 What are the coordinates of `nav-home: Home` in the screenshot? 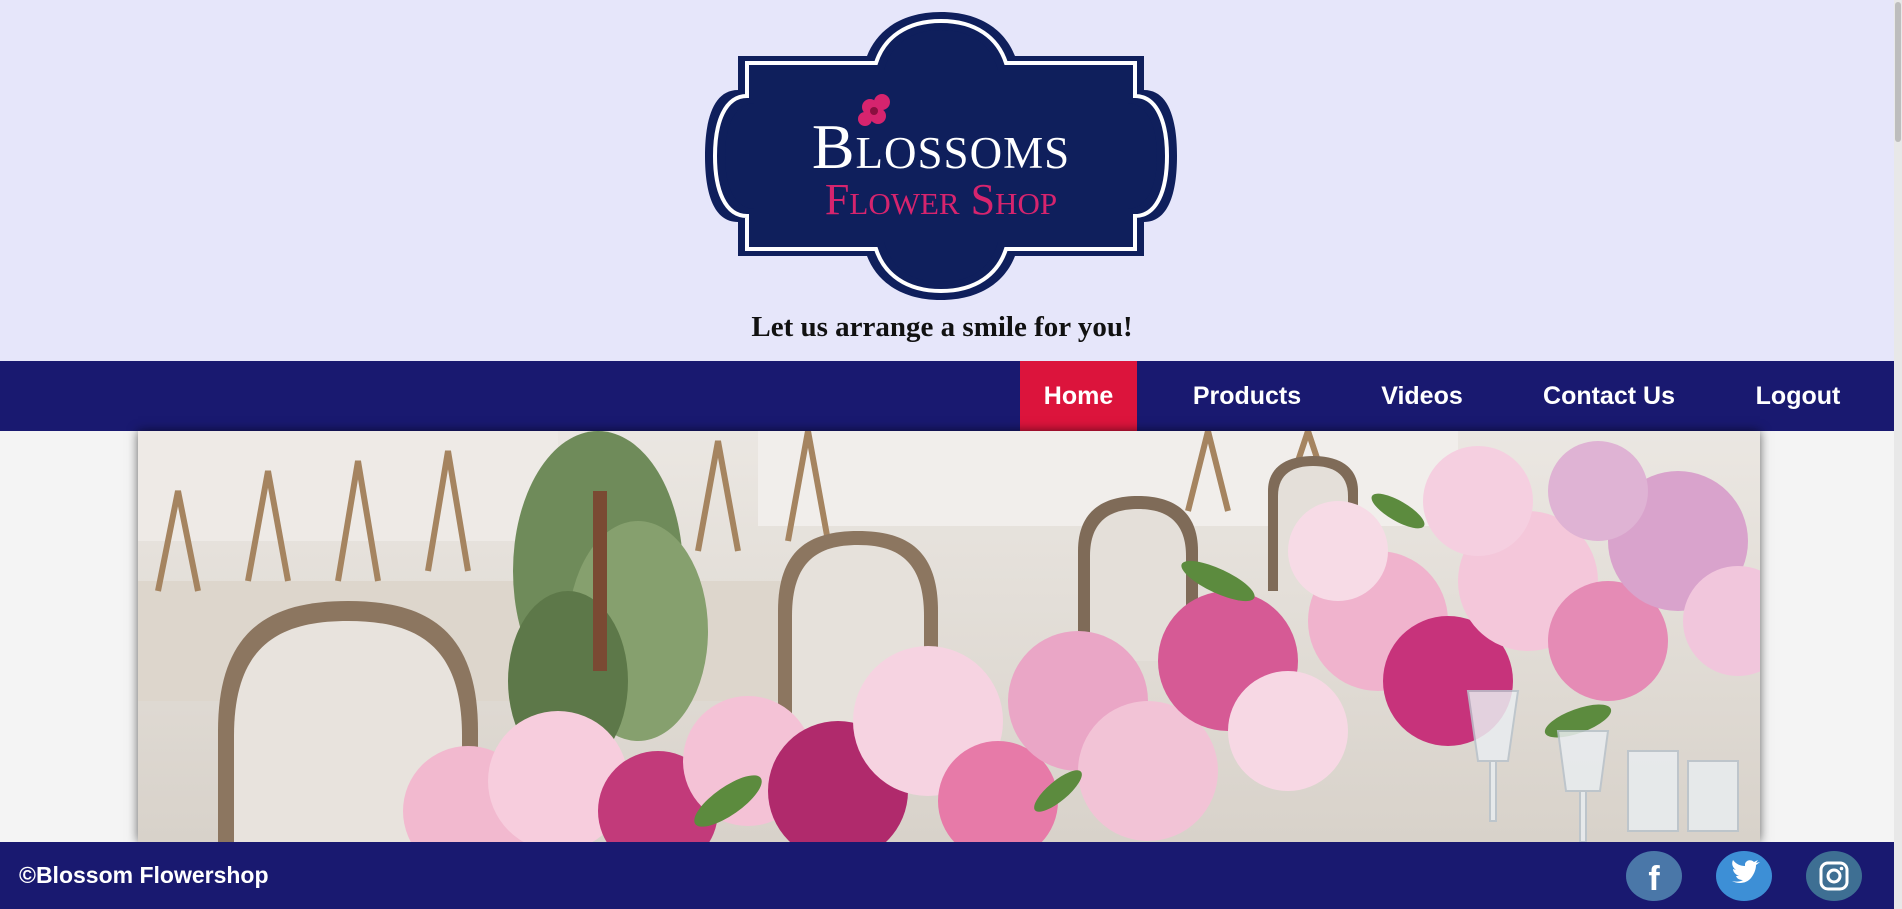 It's located at (1078, 396).